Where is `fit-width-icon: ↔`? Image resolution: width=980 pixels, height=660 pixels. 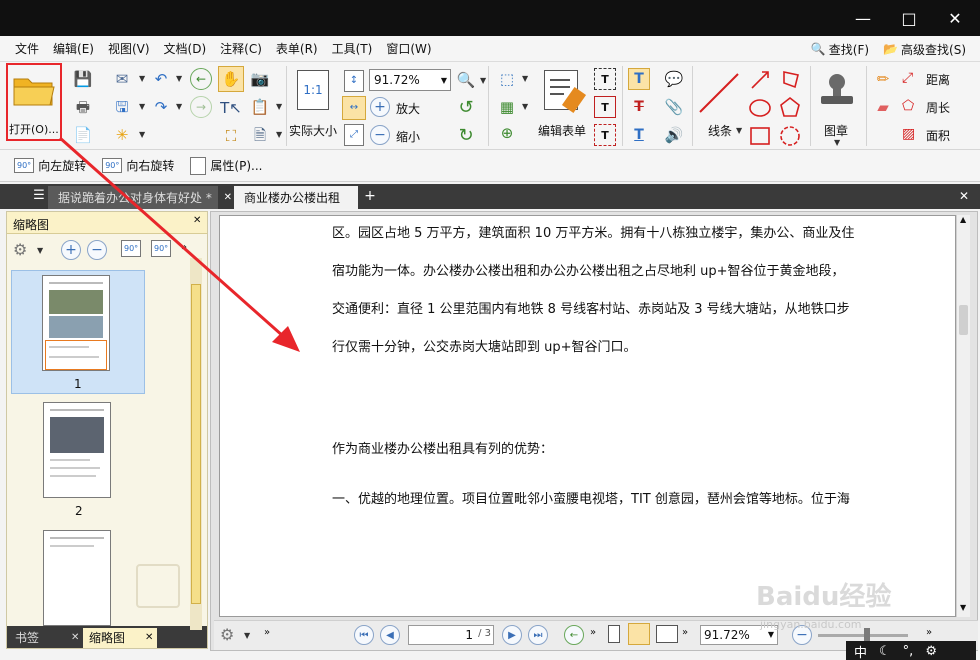
fit-width-icon: ↔ is located at coordinates (354, 108).